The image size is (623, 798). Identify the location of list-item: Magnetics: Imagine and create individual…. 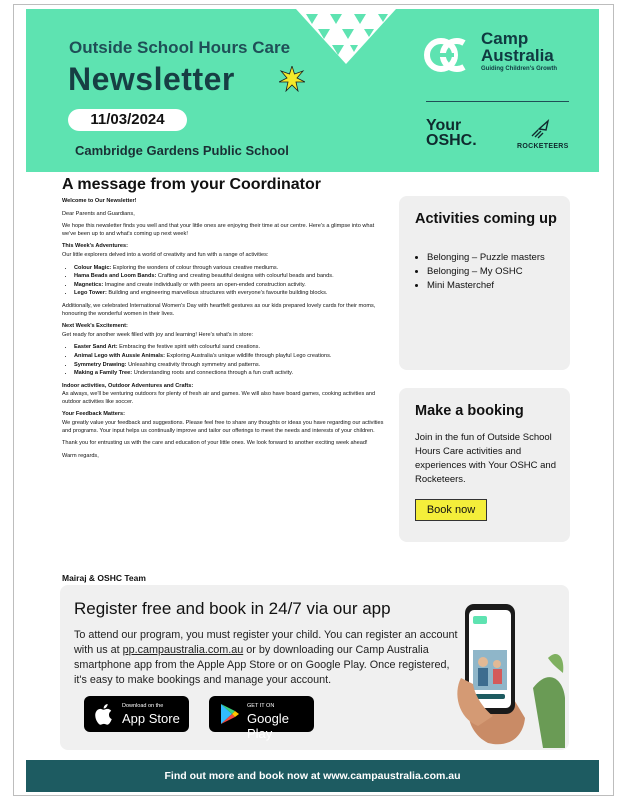
(230, 286).